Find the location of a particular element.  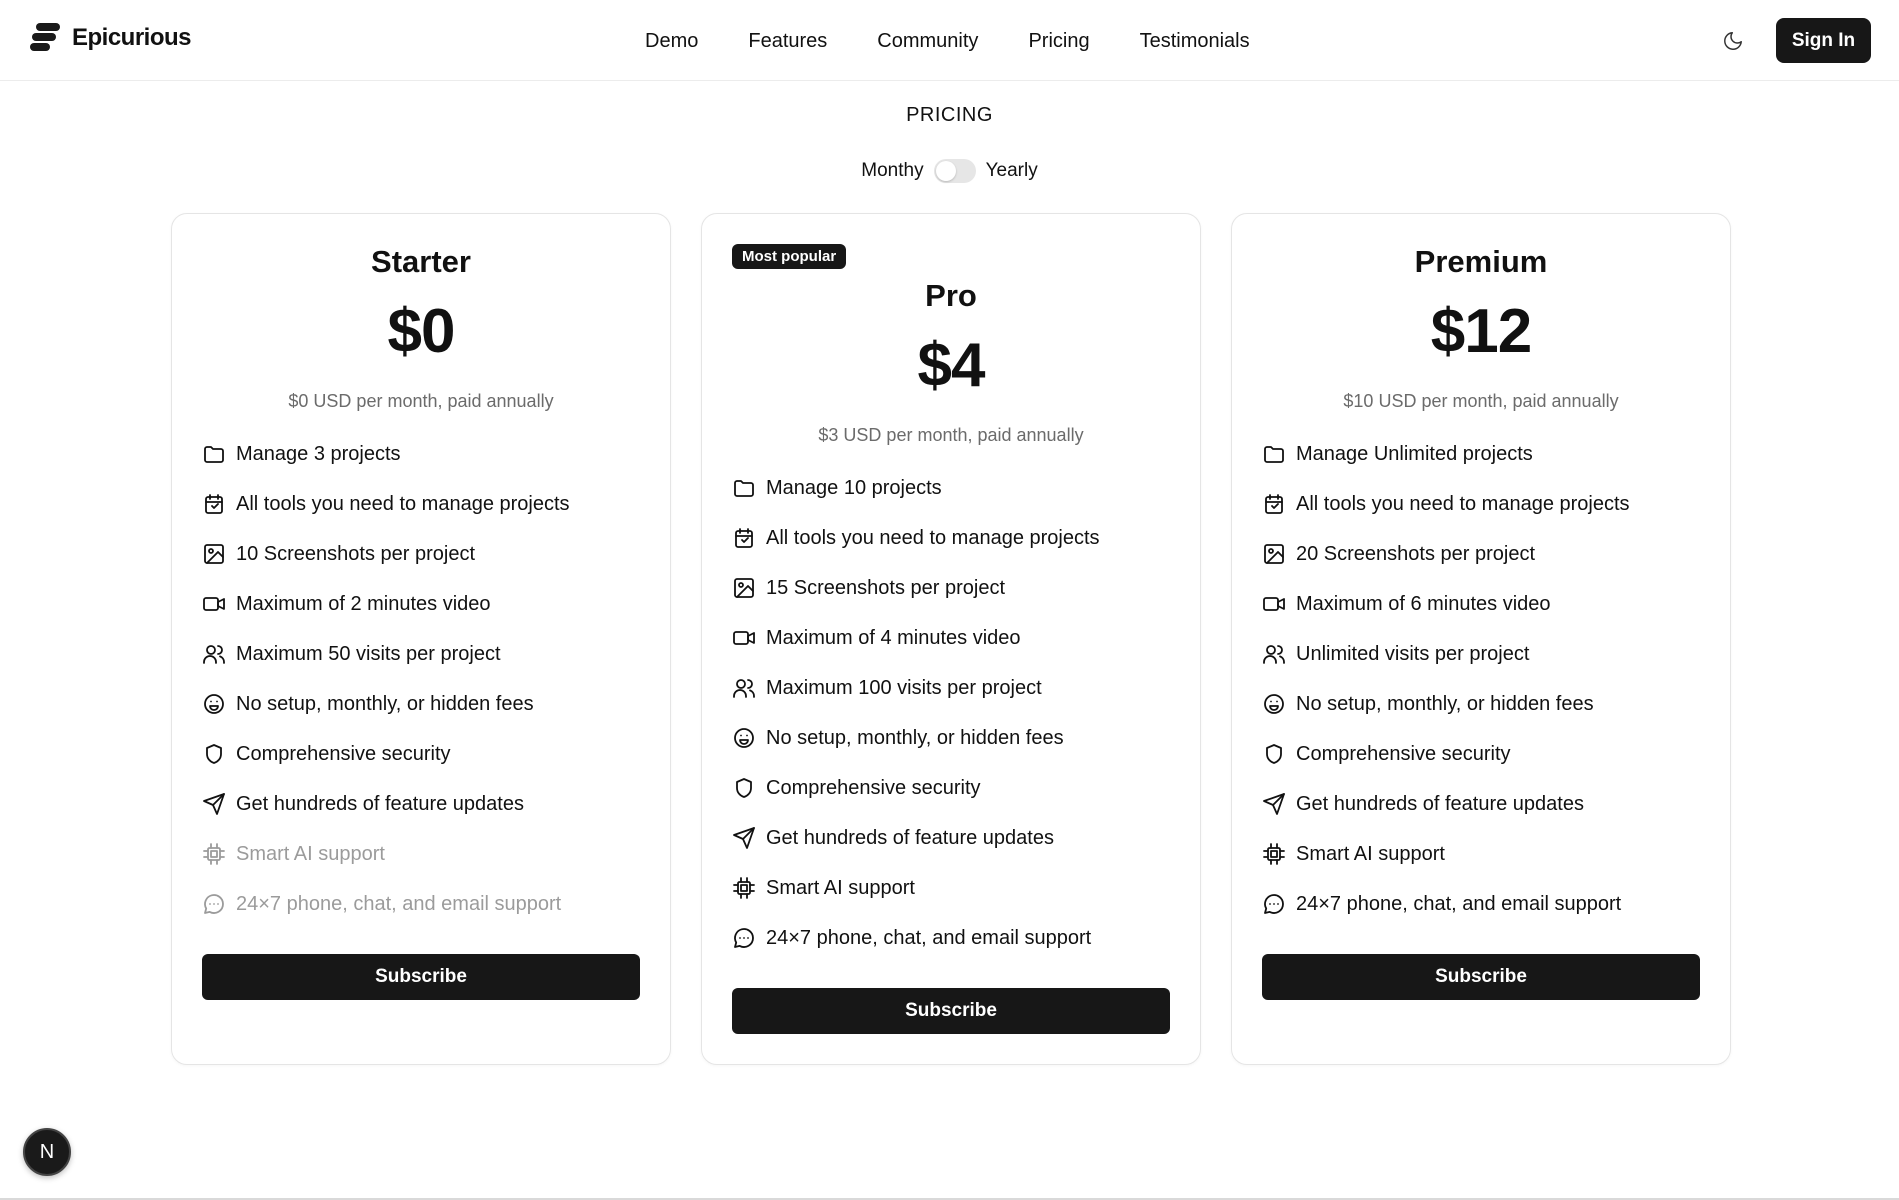

plan-name: Premium is located at coordinates (1481, 261).